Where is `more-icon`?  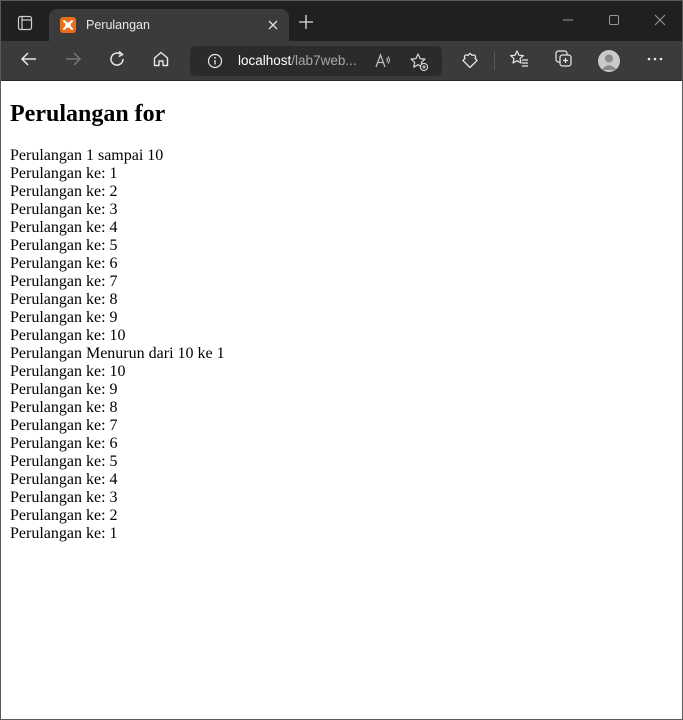 more-icon is located at coordinates (655, 61).